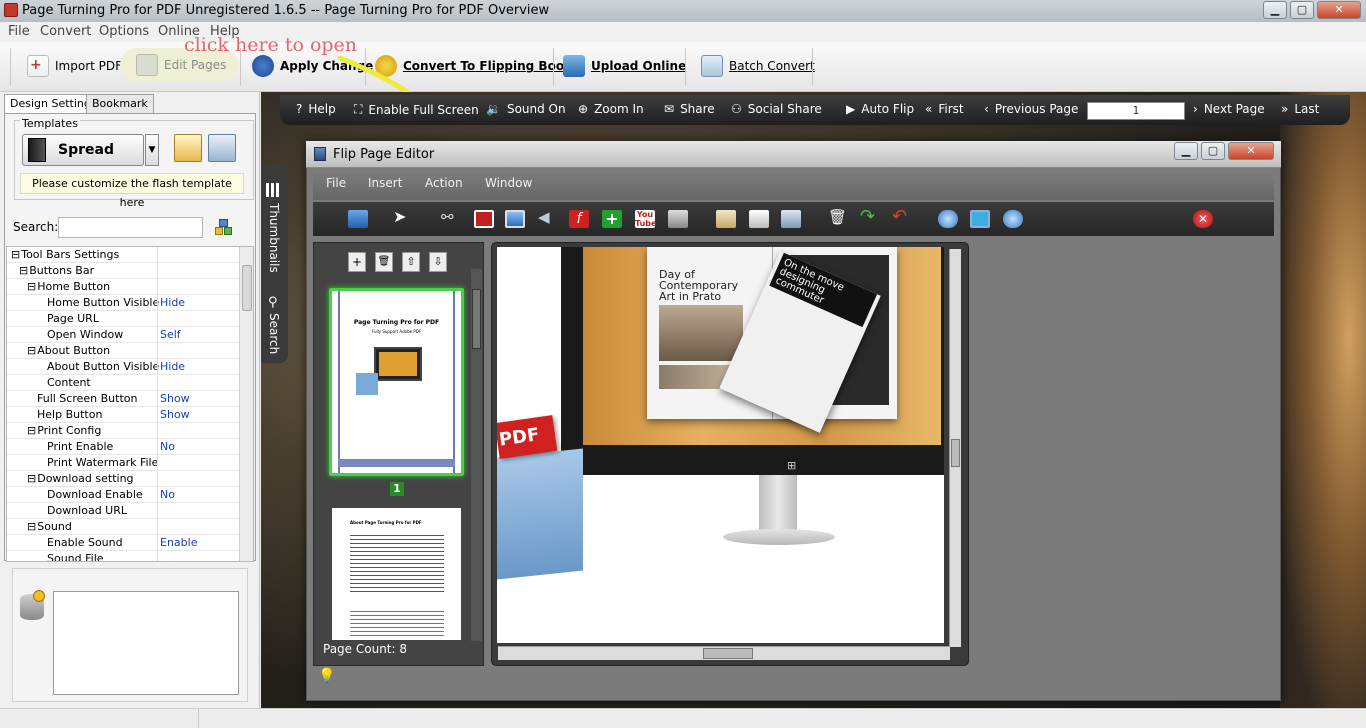  What do you see at coordinates (385, 183) in the screenshot?
I see `editor-menu-insert: Insert` at bounding box center [385, 183].